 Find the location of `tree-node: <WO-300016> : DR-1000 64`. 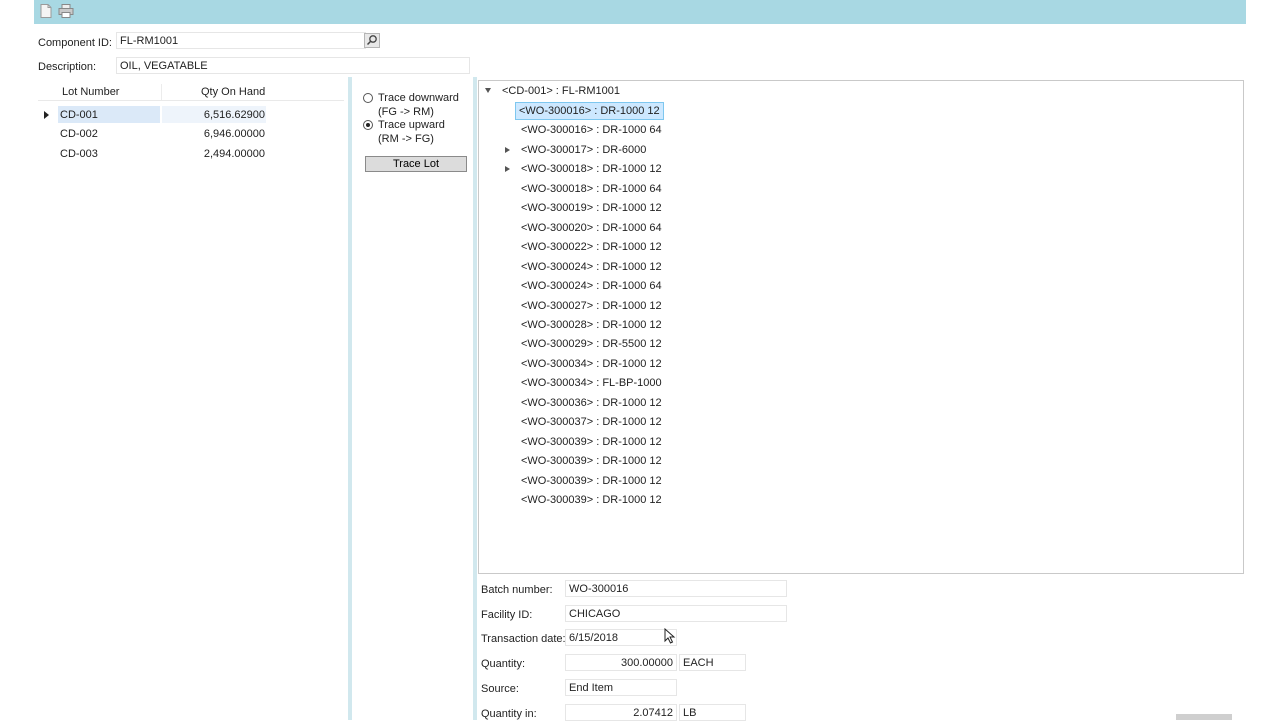

tree-node: <WO-300016> : DR-1000 64 is located at coordinates (591, 130).